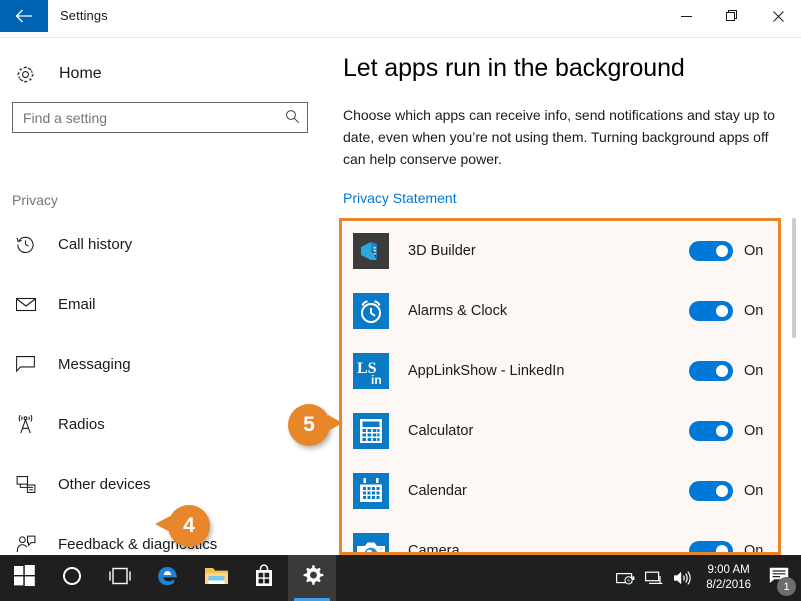 Image resolution: width=801 pixels, height=601 pixels. Describe the element at coordinates (104, 484) in the screenshot. I see `sidebar-item-label: Other devices` at that location.